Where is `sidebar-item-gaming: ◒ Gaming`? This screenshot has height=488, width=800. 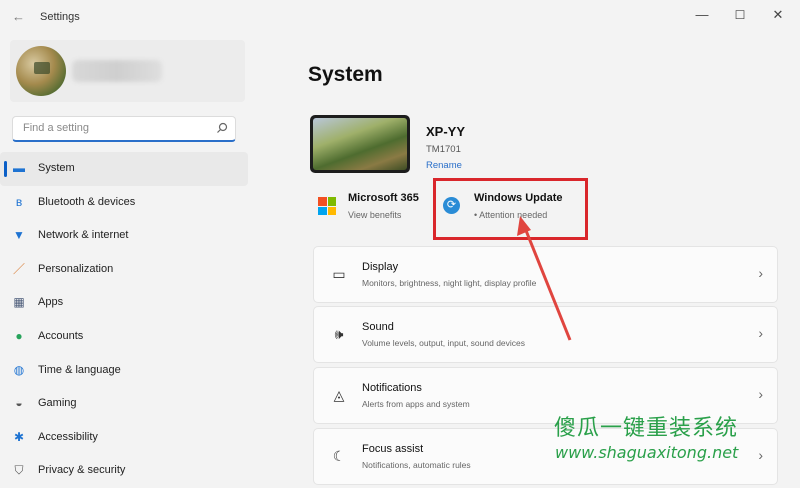 sidebar-item-gaming: ◒ Gaming is located at coordinates (124, 404).